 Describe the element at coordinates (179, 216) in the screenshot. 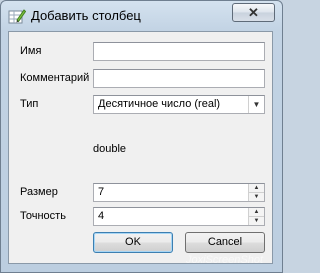

I see `precision-spinbox: 4 ▲ ▼` at that location.